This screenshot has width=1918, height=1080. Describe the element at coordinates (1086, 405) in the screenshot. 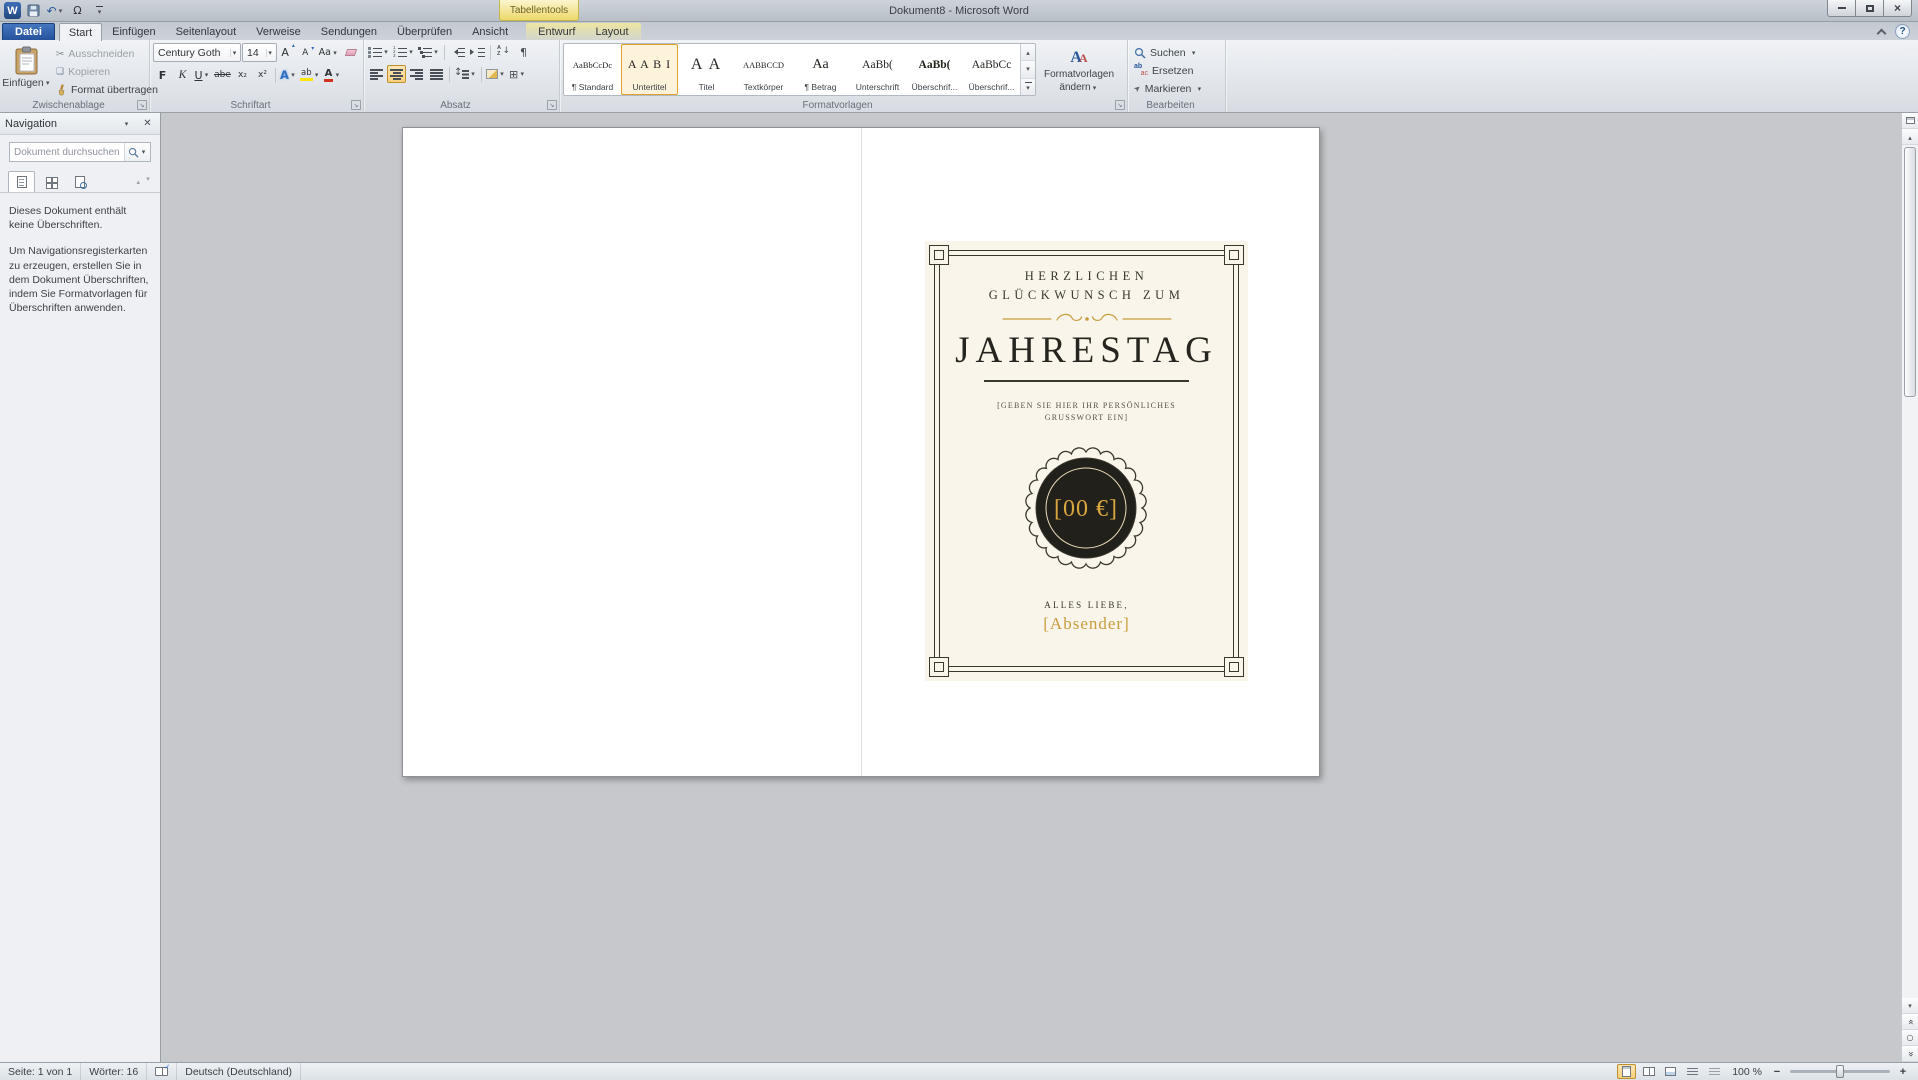

I see `card-note-line1: [GEBEN SIE HIER IHR PERSÖNLICHES` at that location.